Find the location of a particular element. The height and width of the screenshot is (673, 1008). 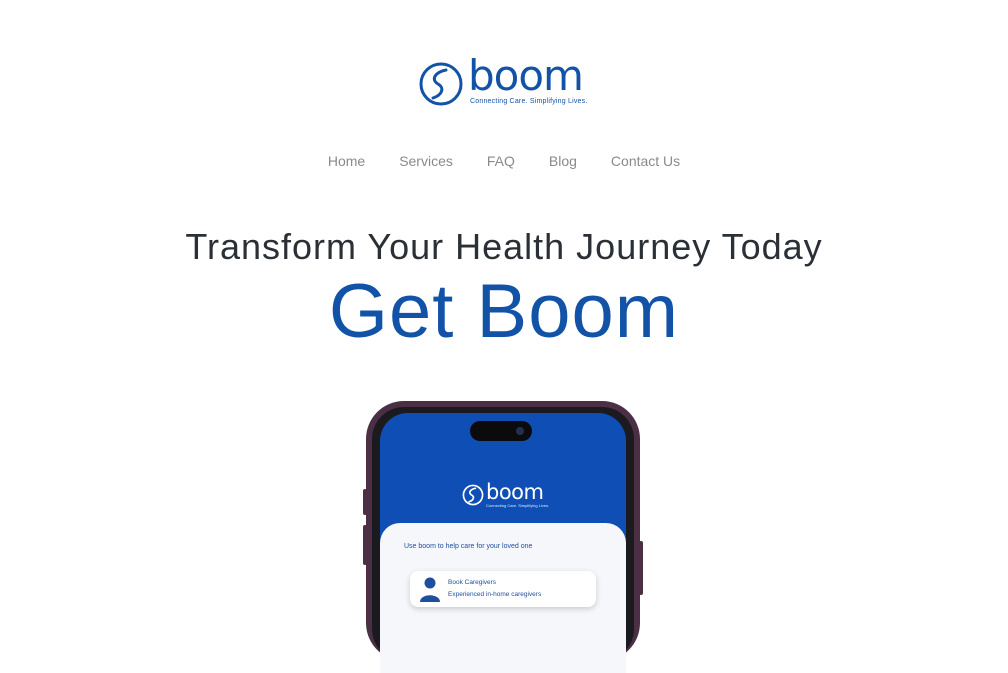

camera-icon is located at coordinates (520, 431).